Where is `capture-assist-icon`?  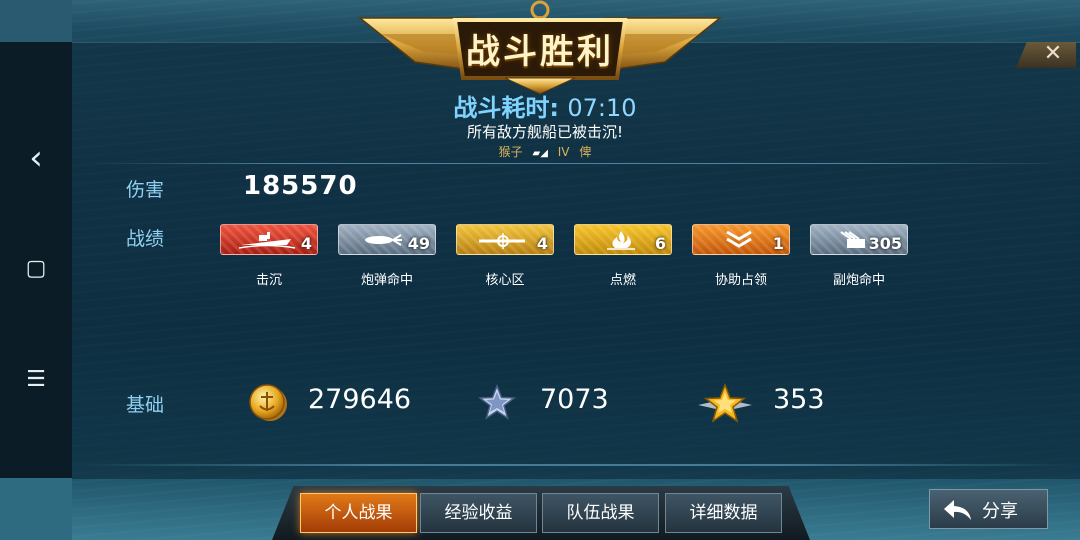 capture-assist-icon is located at coordinates (739, 239).